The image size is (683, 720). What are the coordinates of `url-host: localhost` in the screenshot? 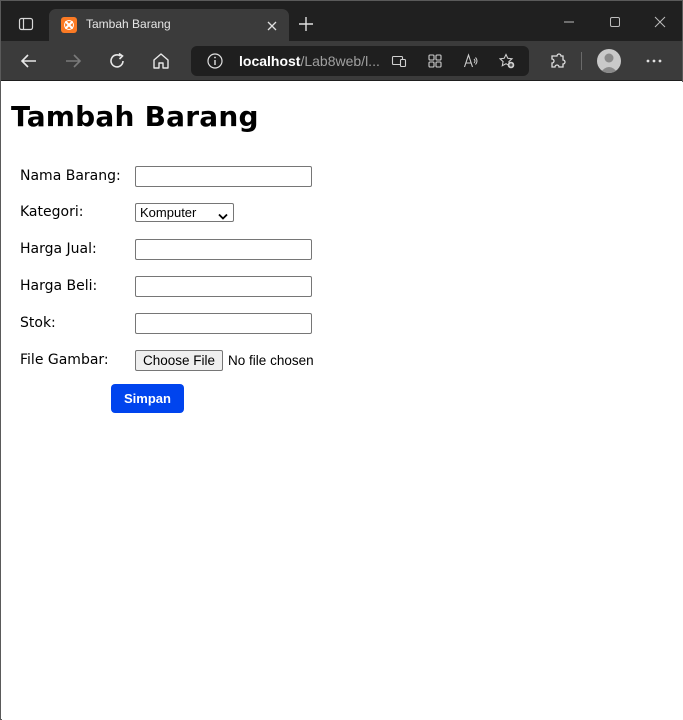 It's located at (270, 61).